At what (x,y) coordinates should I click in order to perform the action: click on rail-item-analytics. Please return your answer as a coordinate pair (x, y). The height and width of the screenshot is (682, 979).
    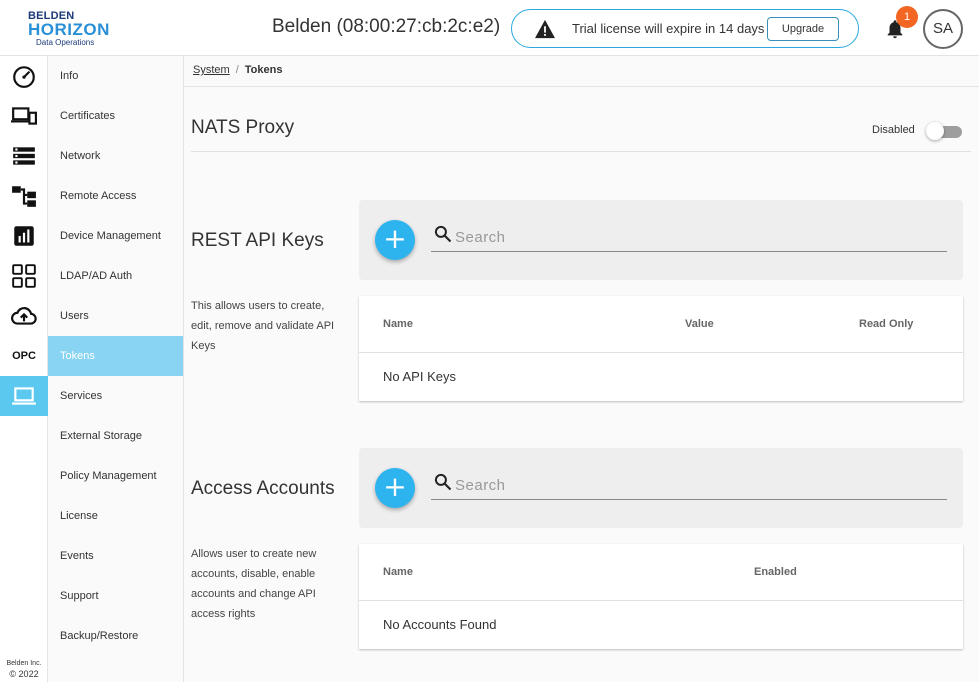
    Looking at the image, I should click on (24, 236).